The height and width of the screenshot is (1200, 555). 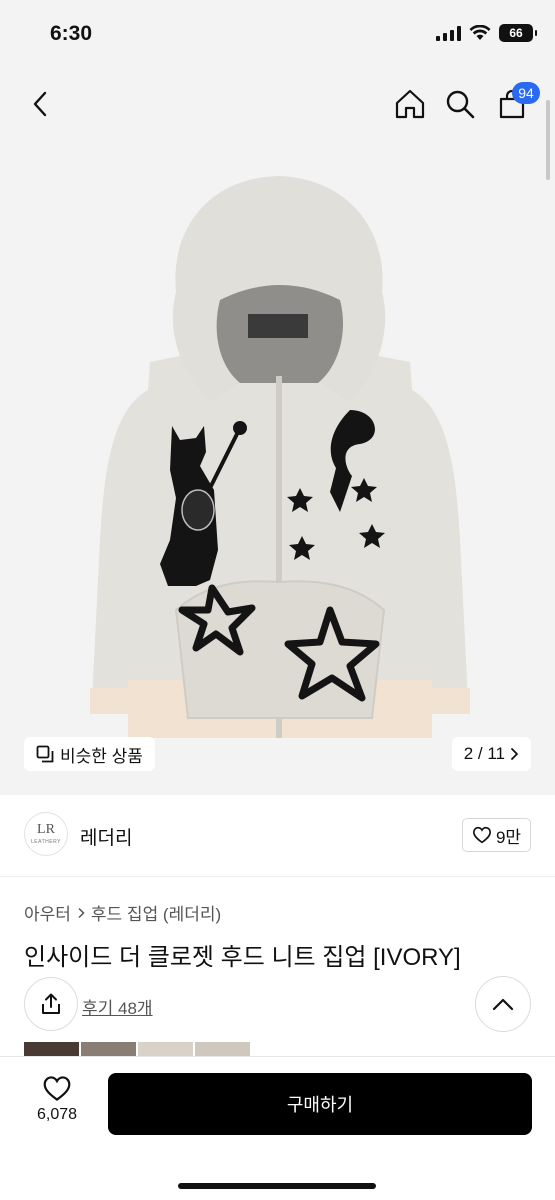 What do you see at coordinates (46, 829) in the screenshot?
I see `brand-logo-mark: LR` at bounding box center [46, 829].